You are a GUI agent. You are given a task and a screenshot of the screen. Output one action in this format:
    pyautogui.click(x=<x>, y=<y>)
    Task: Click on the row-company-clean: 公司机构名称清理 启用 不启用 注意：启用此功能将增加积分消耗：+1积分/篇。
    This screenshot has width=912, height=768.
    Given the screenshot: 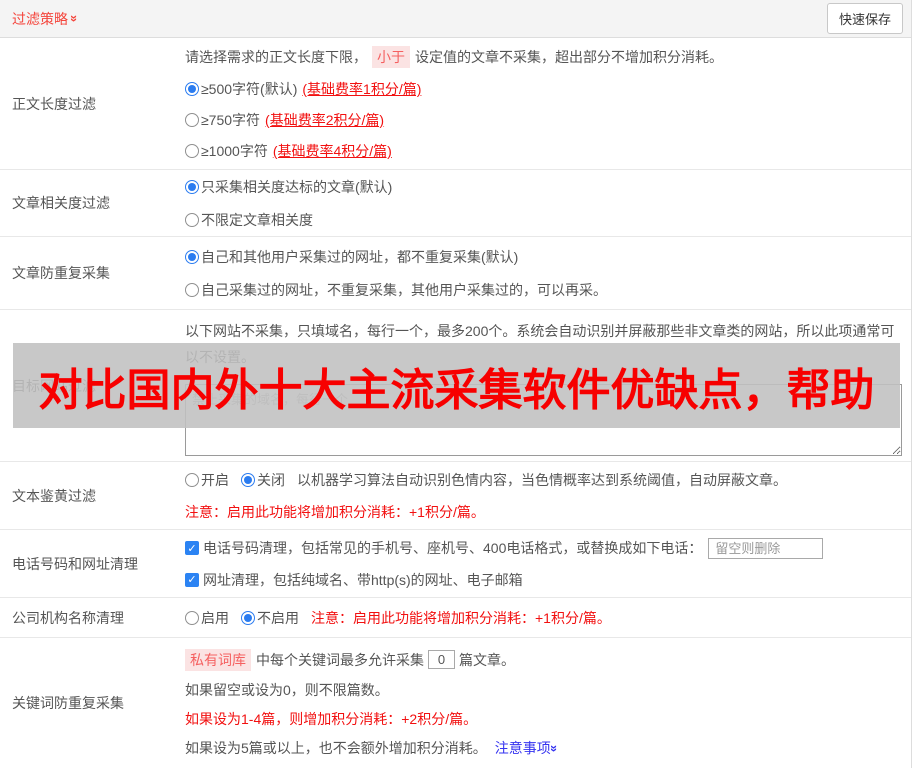 What is the action you would take?
    pyautogui.click(x=455, y=618)
    